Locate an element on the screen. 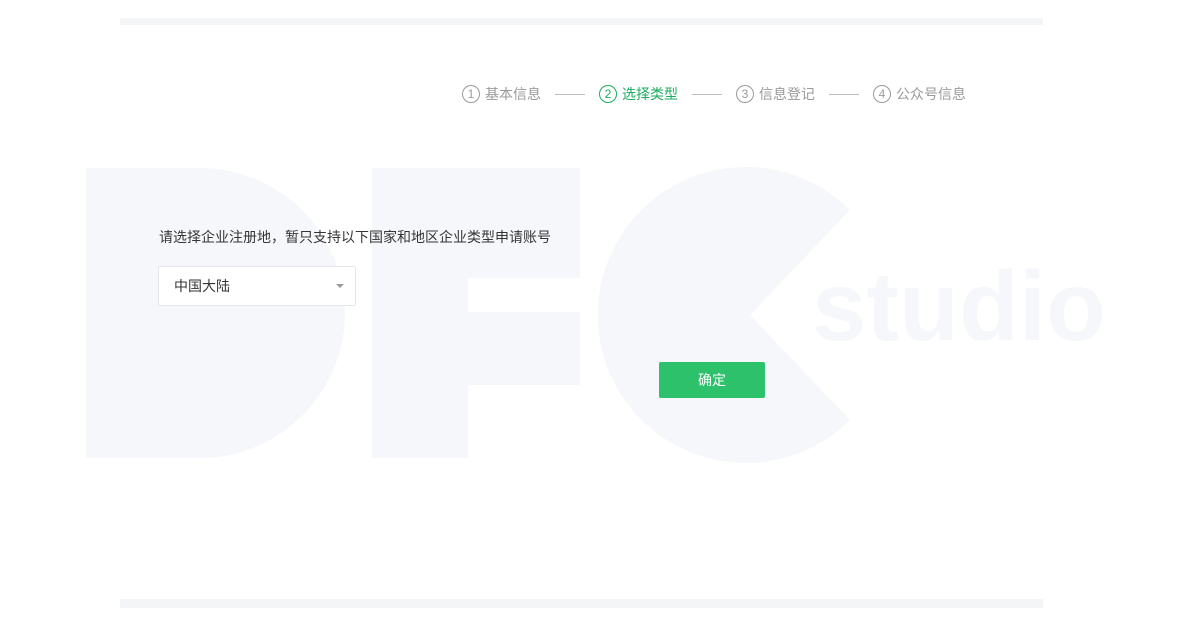 The height and width of the screenshot is (630, 1200). step-number: 3 is located at coordinates (745, 94).